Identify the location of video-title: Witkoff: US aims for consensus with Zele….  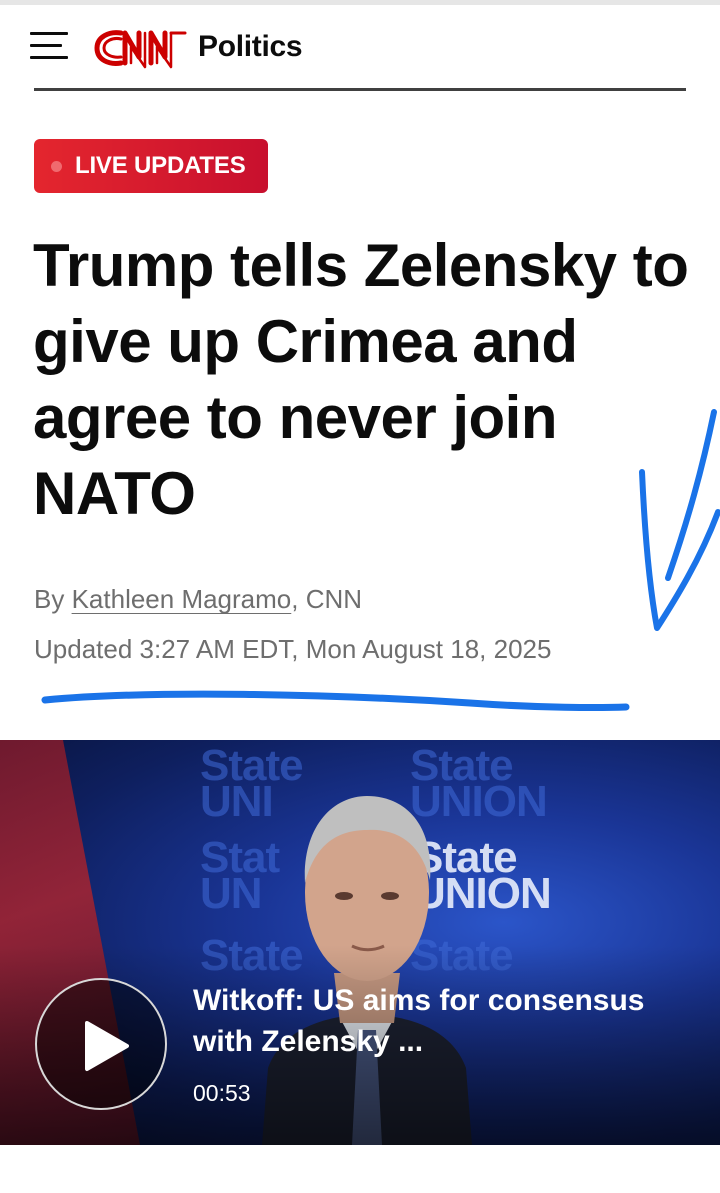
(438, 1021).